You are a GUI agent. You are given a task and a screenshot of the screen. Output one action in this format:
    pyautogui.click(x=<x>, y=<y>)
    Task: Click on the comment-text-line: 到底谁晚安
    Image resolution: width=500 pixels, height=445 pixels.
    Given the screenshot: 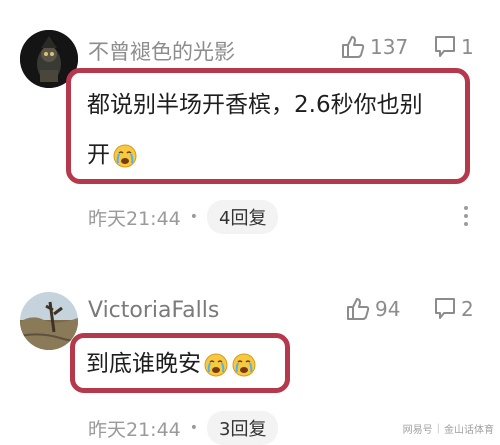 What is the action you would take?
    pyautogui.click(x=143, y=364)
    